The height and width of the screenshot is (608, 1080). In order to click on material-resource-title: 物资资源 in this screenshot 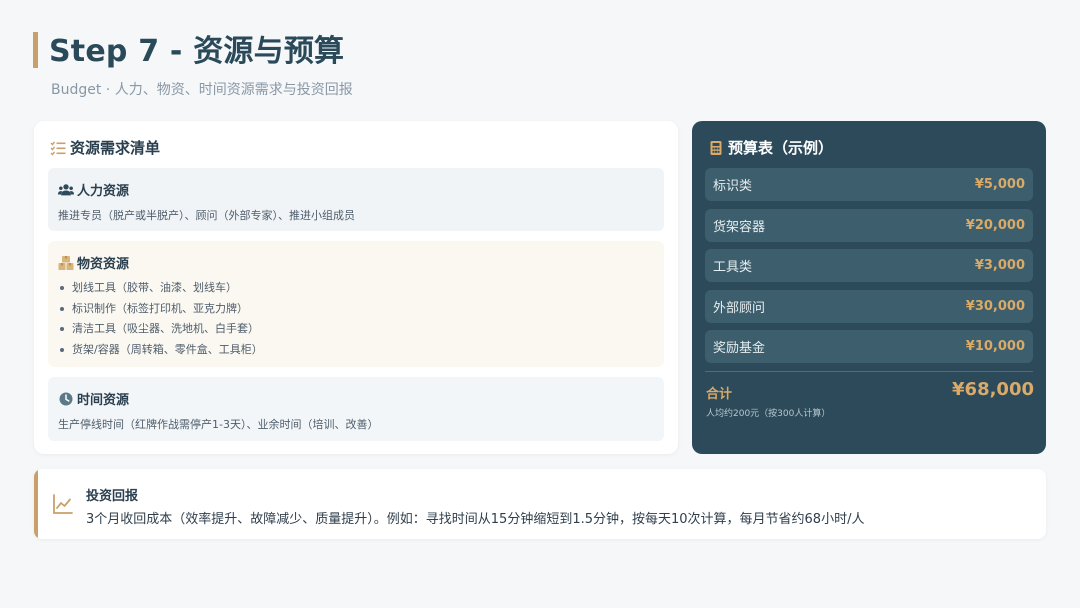, I will do `click(103, 264)`.